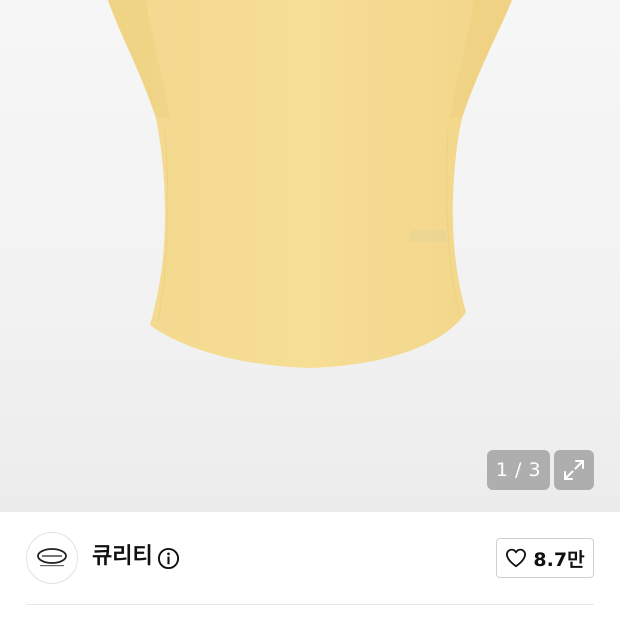 The height and width of the screenshot is (620, 620). Describe the element at coordinates (122, 557) in the screenshot. I see `seller-name: 큐리티` at that location.